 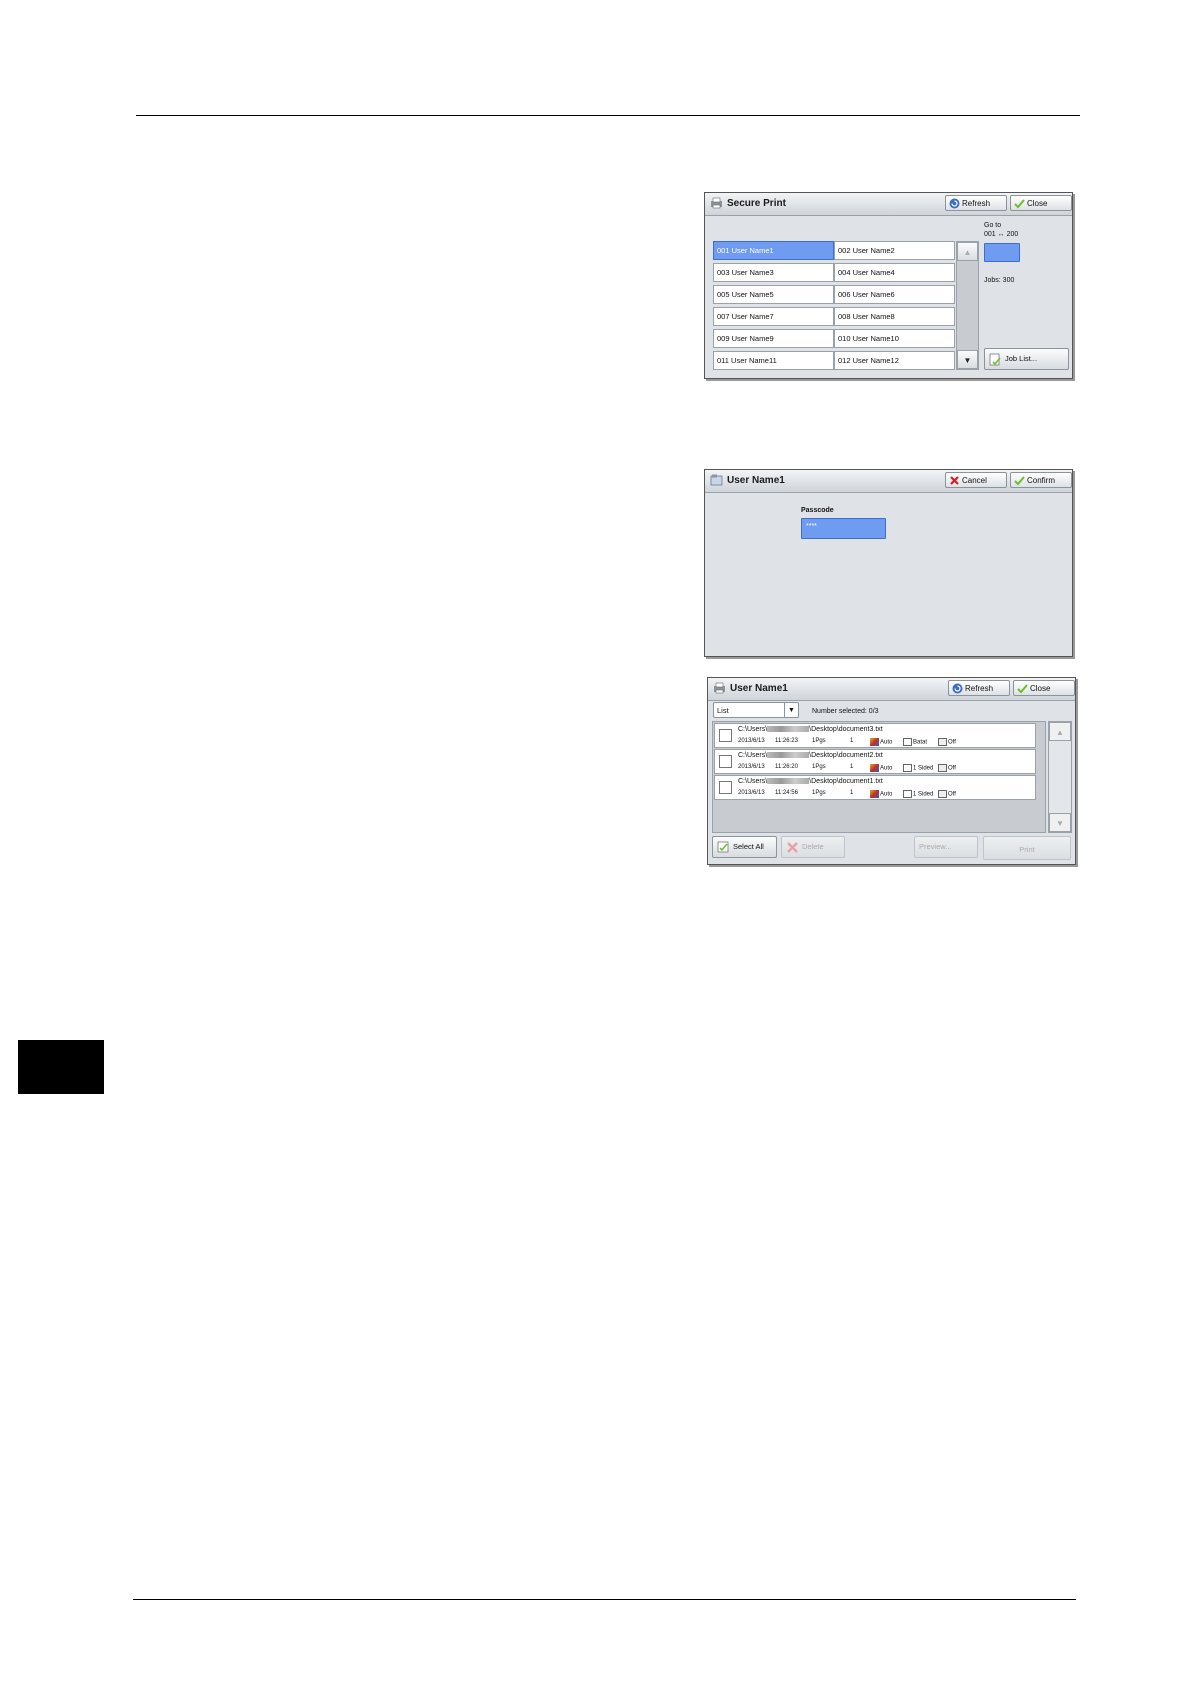 What do you see at coordinates (811, 526) in the screenshot?
I see `passcode-value: ****` at bounding box center [811, 526].